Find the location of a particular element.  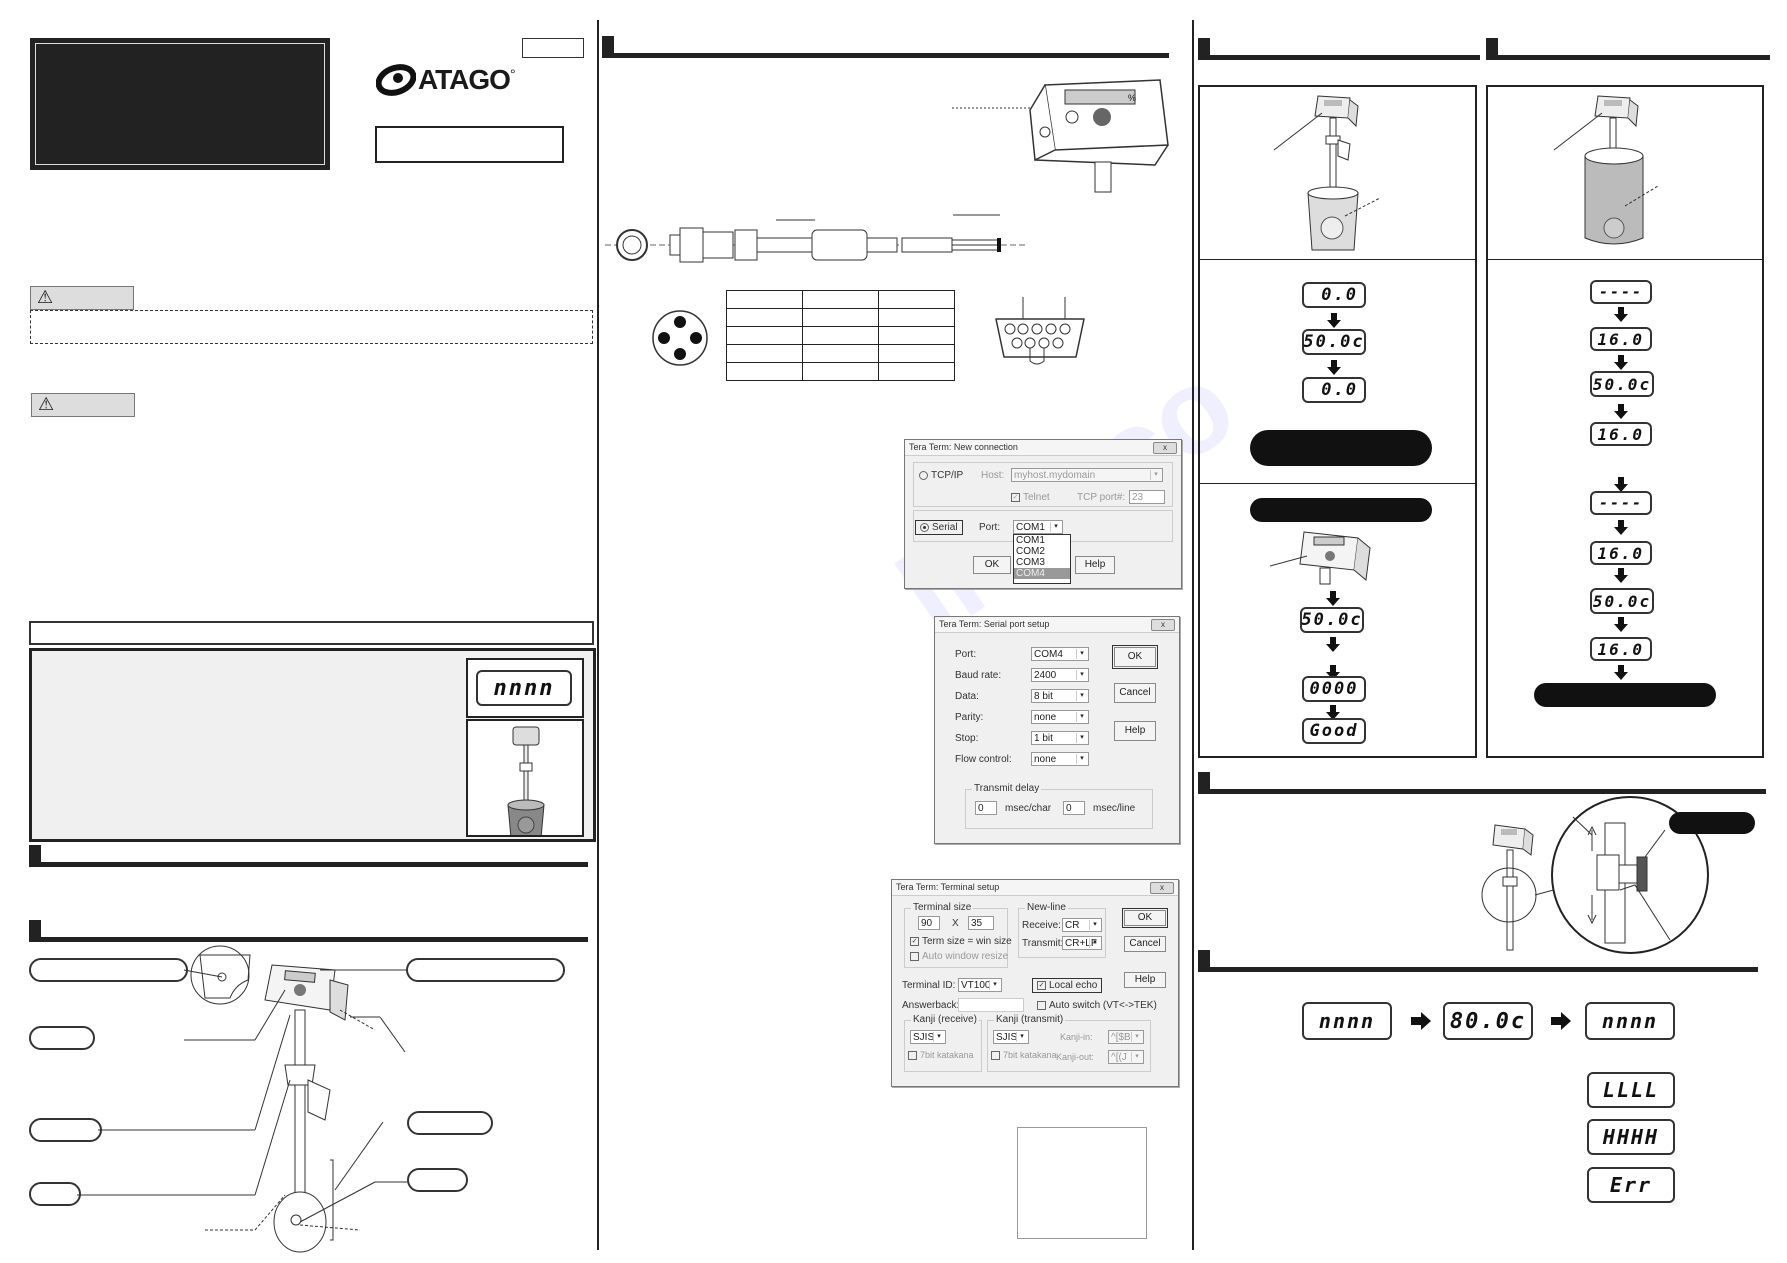

answerback-label: Answerback: is located at coordinates (931, 1005).